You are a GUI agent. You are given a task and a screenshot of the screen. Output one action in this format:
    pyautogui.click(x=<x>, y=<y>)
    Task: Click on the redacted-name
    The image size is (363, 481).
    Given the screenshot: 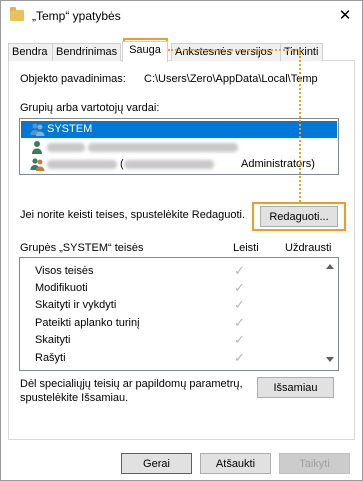 What is the action you would take?
    pyautogui.click(x=143, y=147)
    